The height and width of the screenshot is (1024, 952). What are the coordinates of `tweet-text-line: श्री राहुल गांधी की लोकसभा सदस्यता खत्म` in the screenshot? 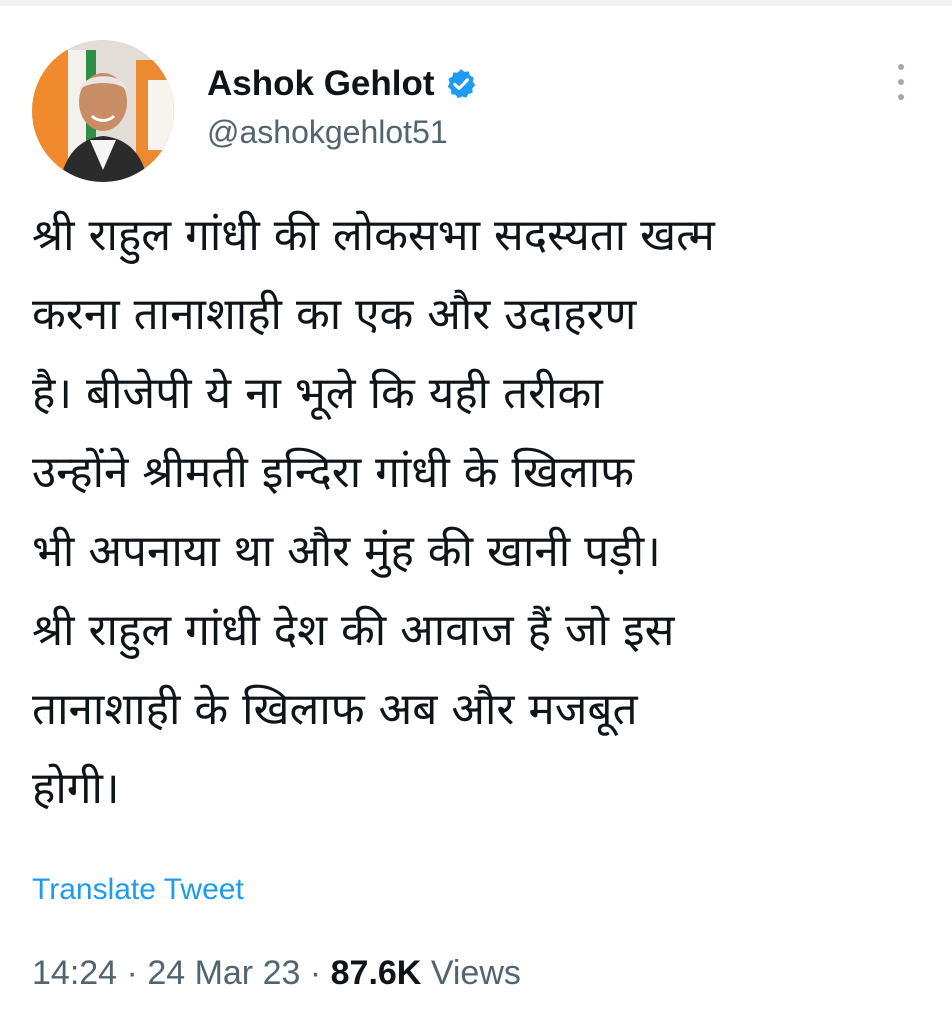 It's located at (373, 235).